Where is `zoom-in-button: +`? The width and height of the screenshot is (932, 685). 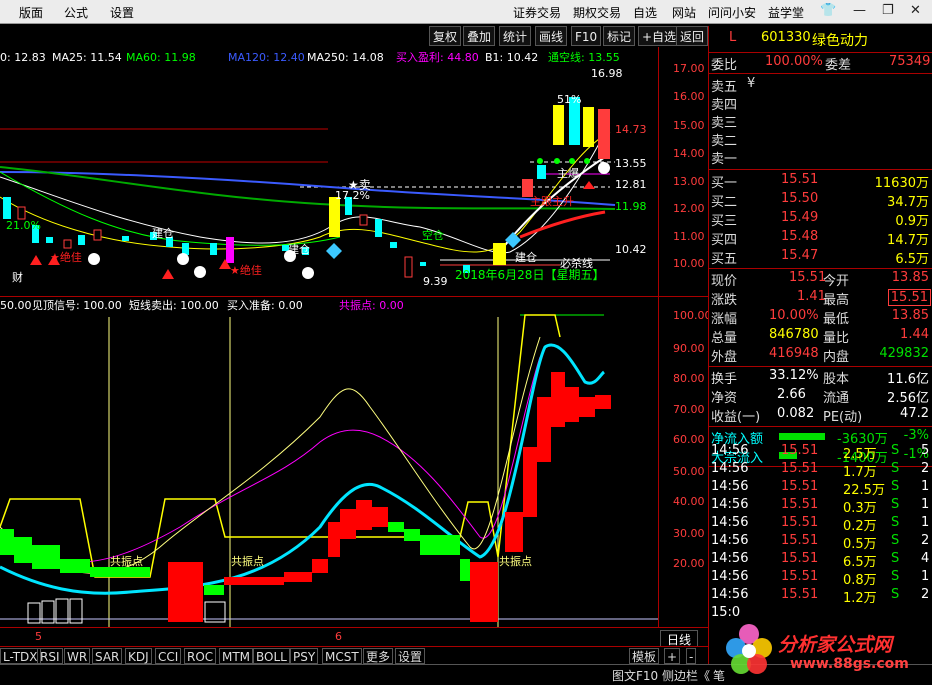
zoom-in-button: + is located at coordinates (672, 656).